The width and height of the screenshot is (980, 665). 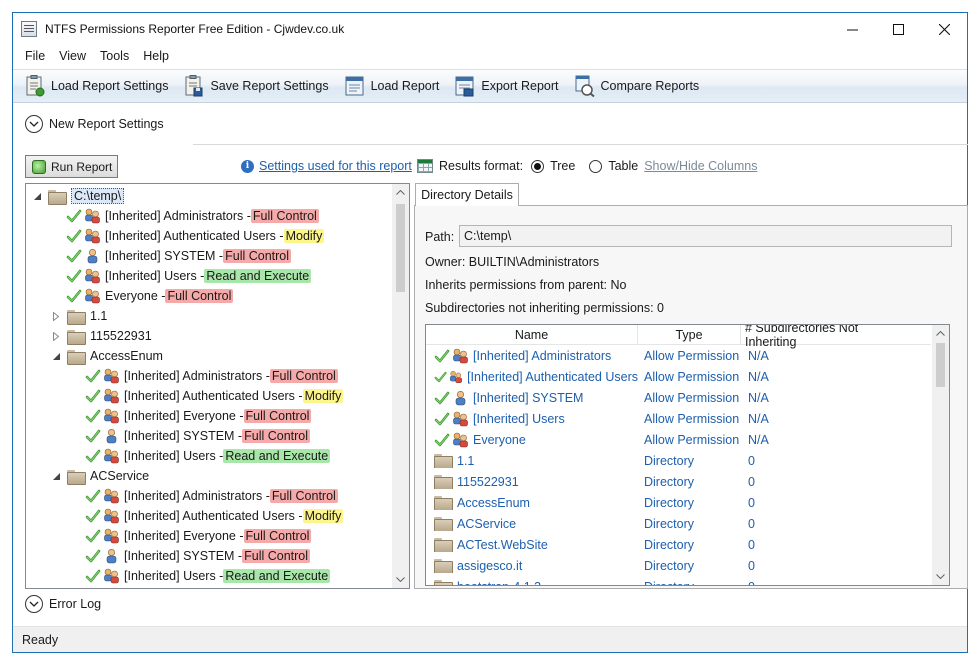 I want to click on row-name: [Inherited] Authenticated Users, so click(x=552, y=376).